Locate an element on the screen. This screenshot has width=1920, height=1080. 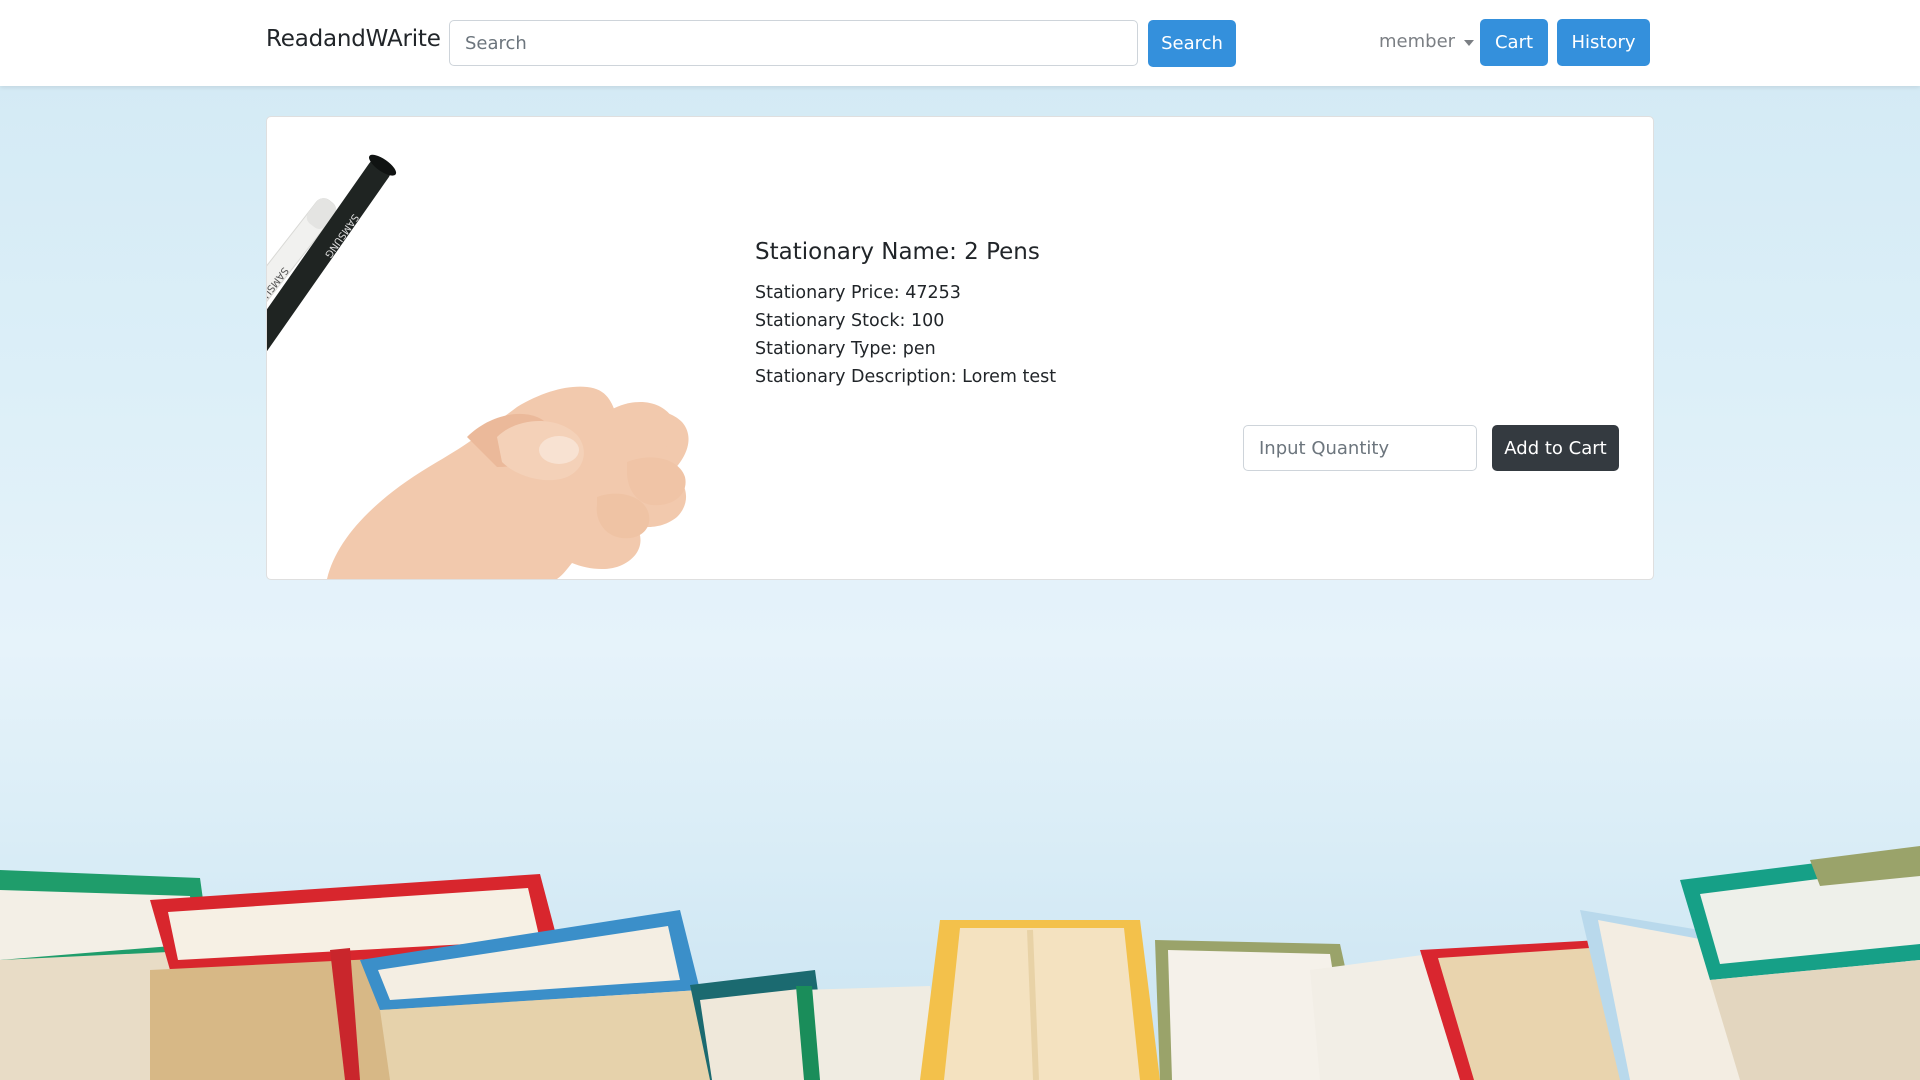
product-description: Stationary Description: Lorem test is located at coordinates (906, 377).